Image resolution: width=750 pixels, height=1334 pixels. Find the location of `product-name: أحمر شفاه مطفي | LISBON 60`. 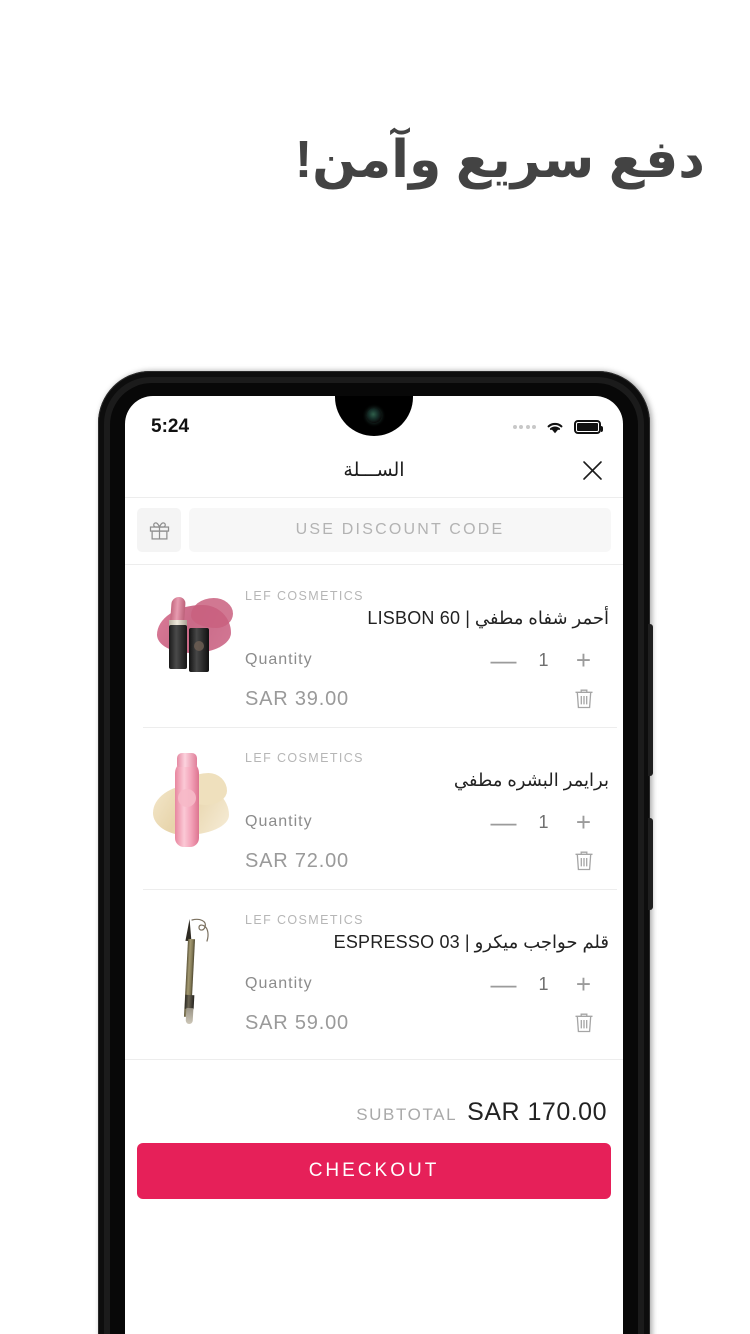

product-name: أحمر شفاه مطفي | LISBON 60 is located at coordinates (488, 618).